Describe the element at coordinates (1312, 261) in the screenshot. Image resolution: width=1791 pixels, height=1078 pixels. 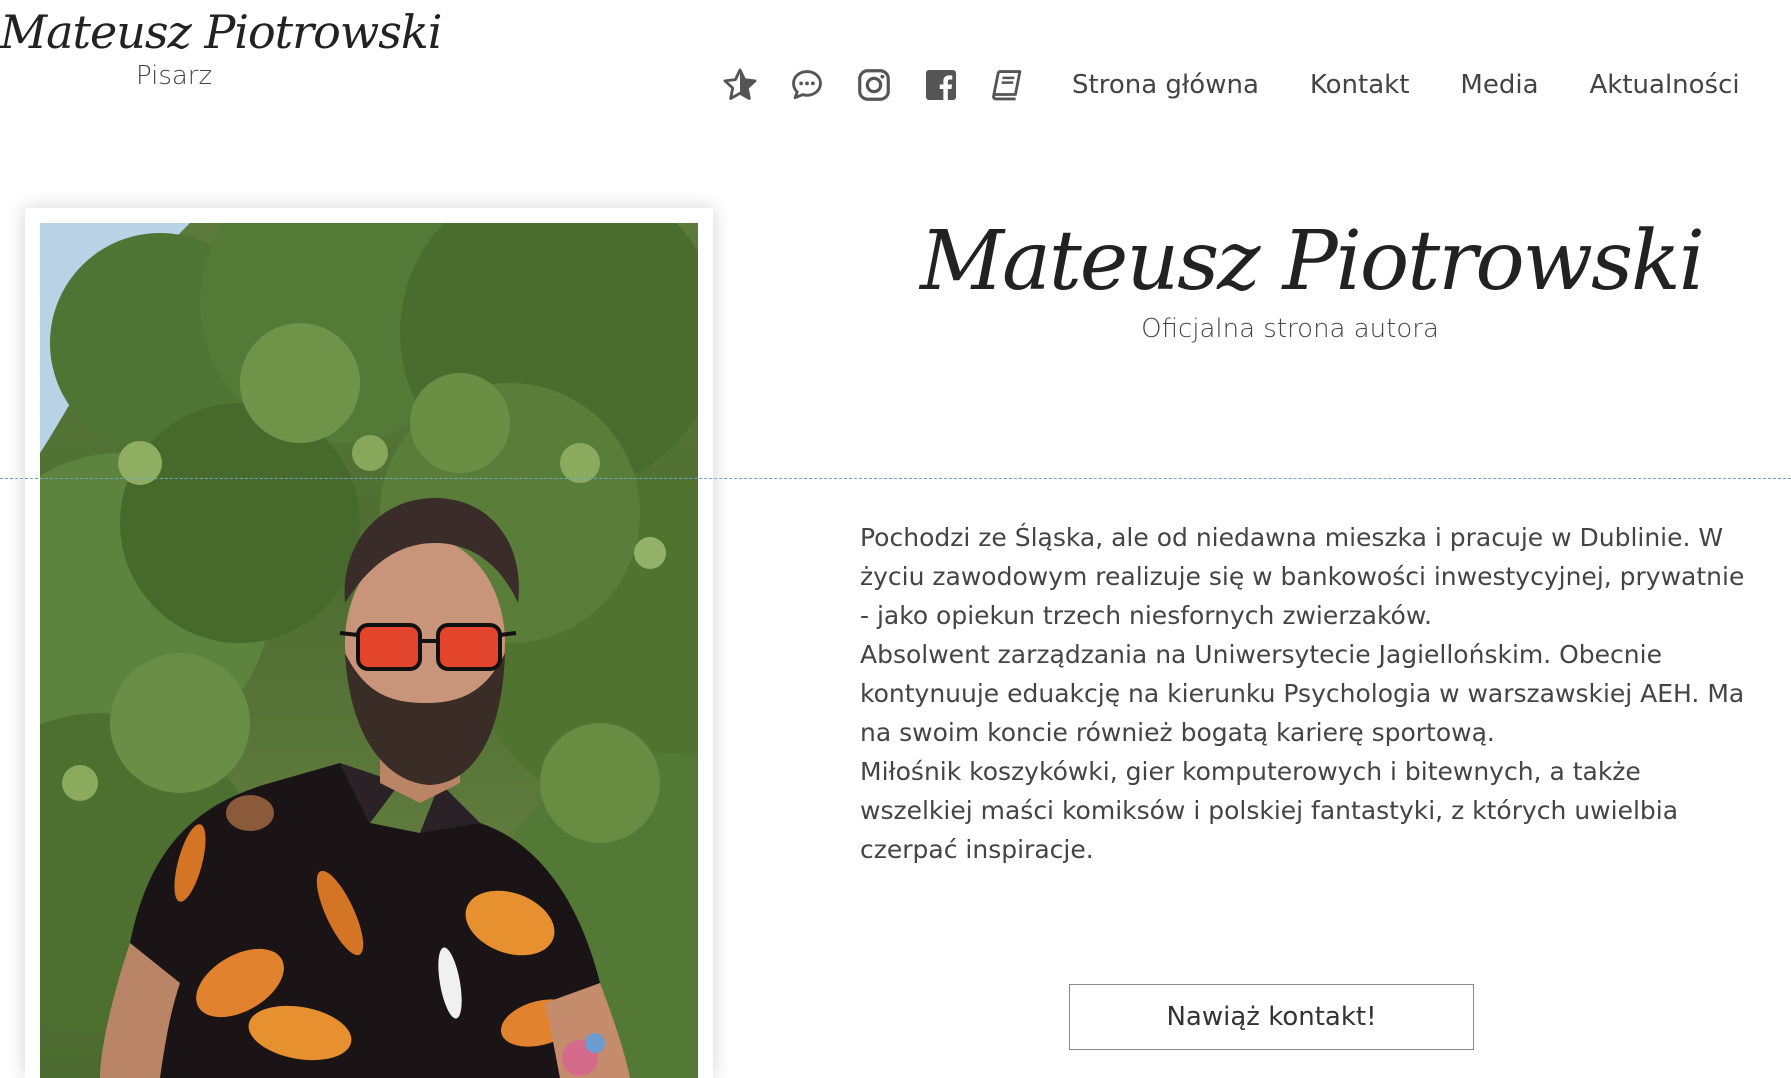
I see `hero-title: Mateusz Piotrowski` at that location.